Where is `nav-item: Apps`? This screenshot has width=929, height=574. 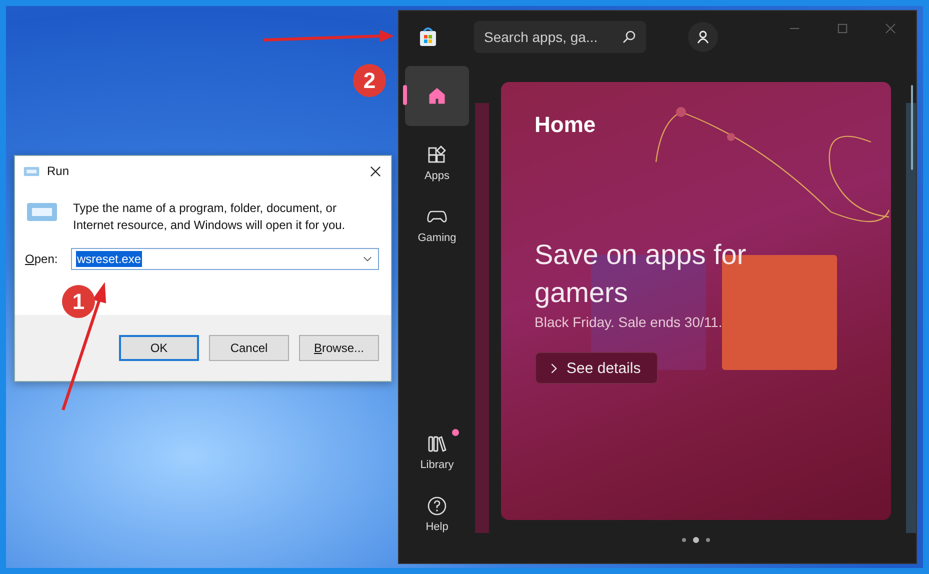
nav-item: Apps is located at coordinates (437, 163).